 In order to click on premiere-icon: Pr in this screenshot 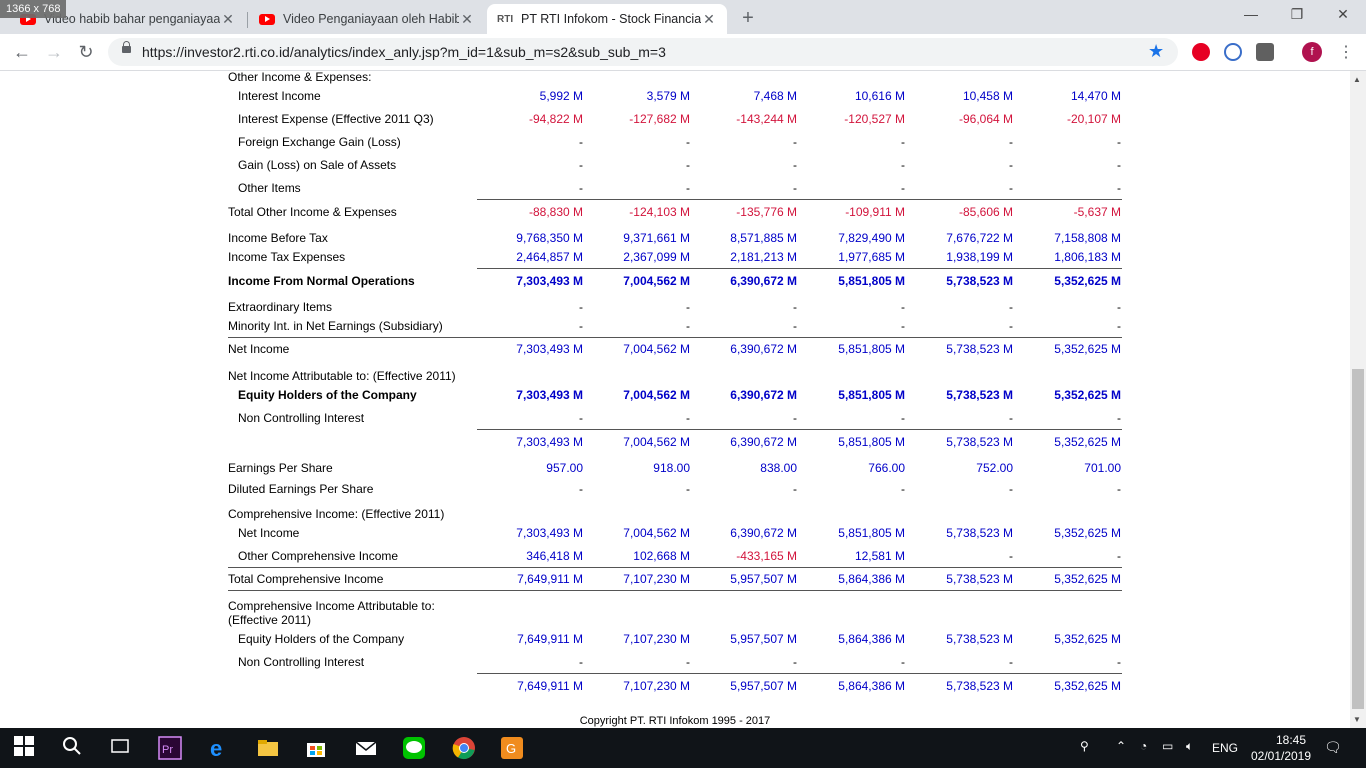, I will do `click(170, 748)`.